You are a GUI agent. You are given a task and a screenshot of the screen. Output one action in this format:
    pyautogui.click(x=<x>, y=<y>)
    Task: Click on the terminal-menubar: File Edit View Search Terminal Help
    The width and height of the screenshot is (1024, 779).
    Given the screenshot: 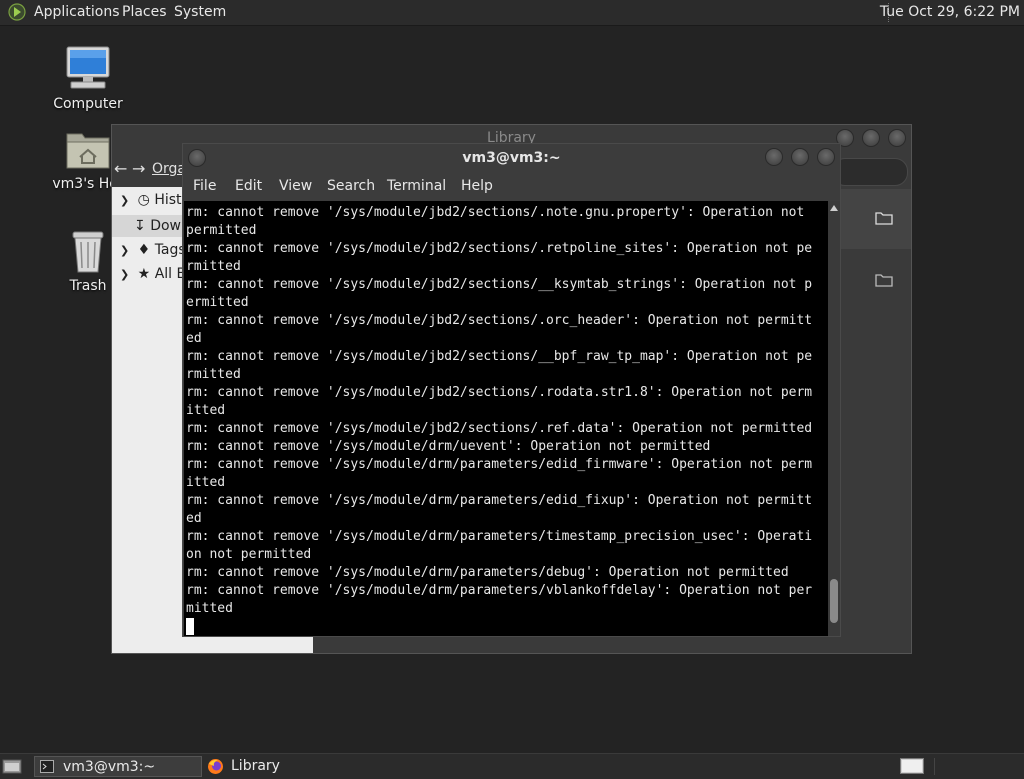 What is the action you would take?
    pyautogui.click(x=511, y=186)
    